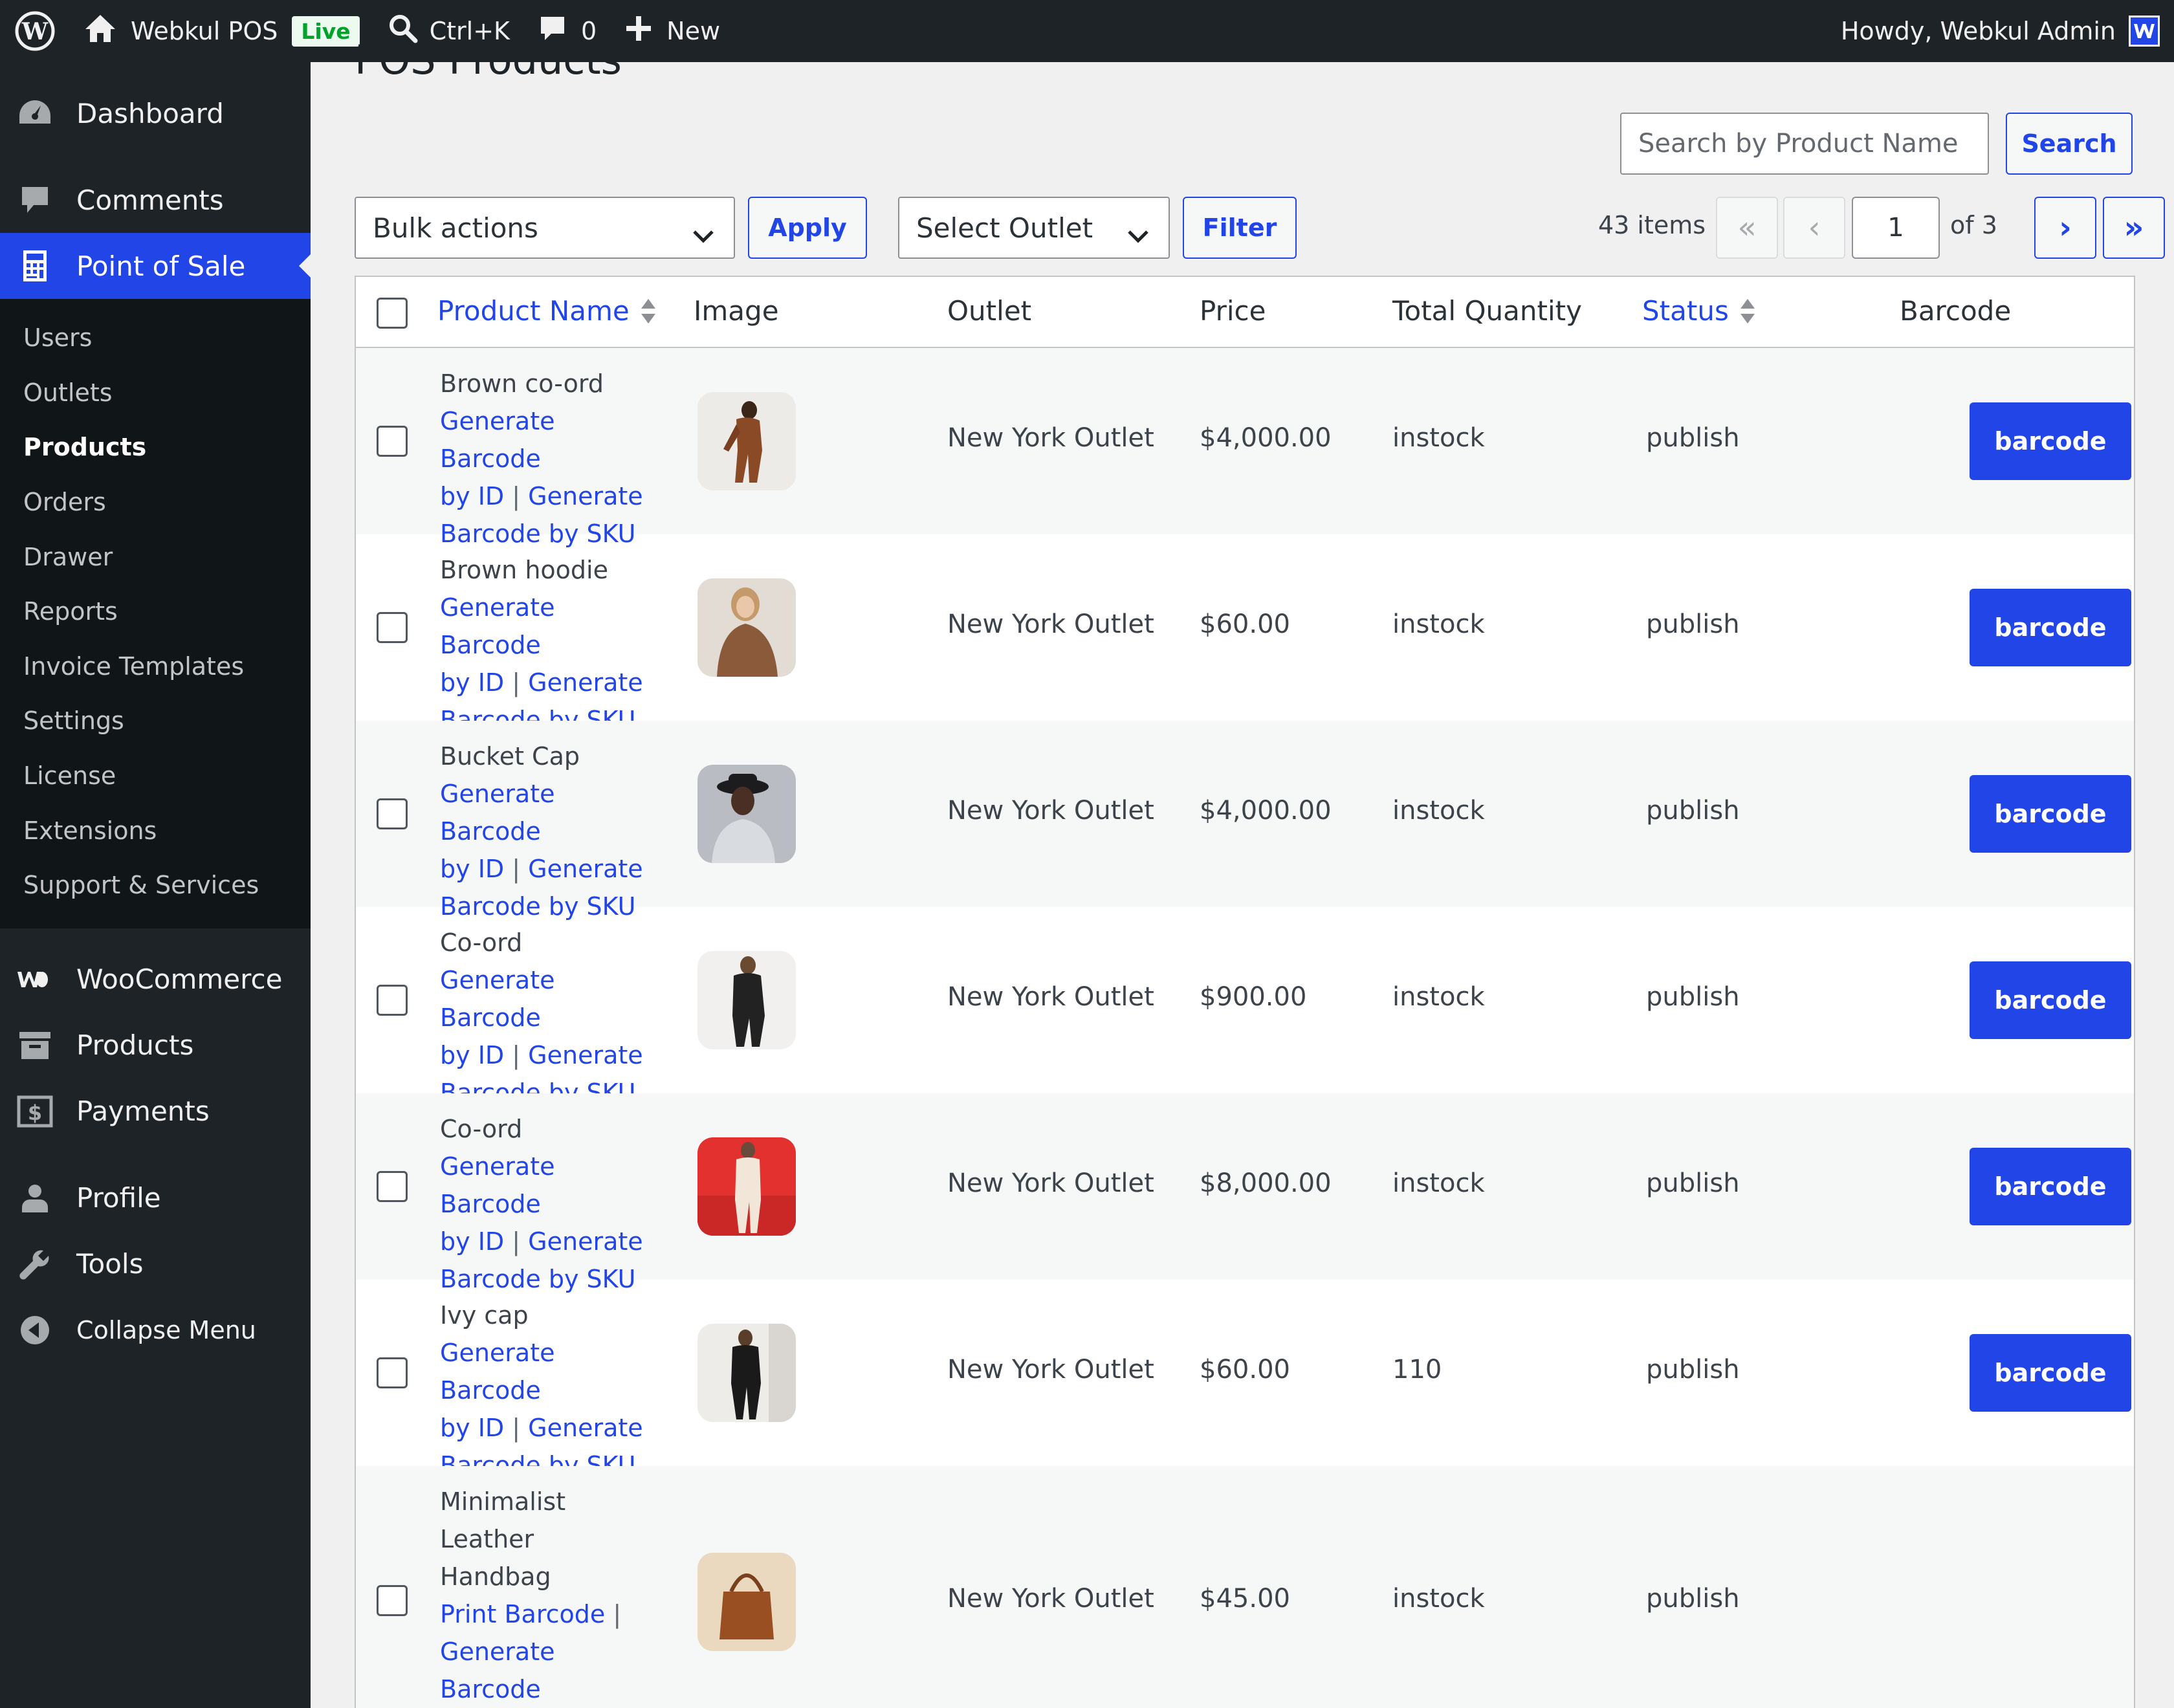 The image size is (2174, 1708). Describe the element at coordinates (522, 1614) in the screenshot. I see `print-barcode-link: Print Barcode` at that location.